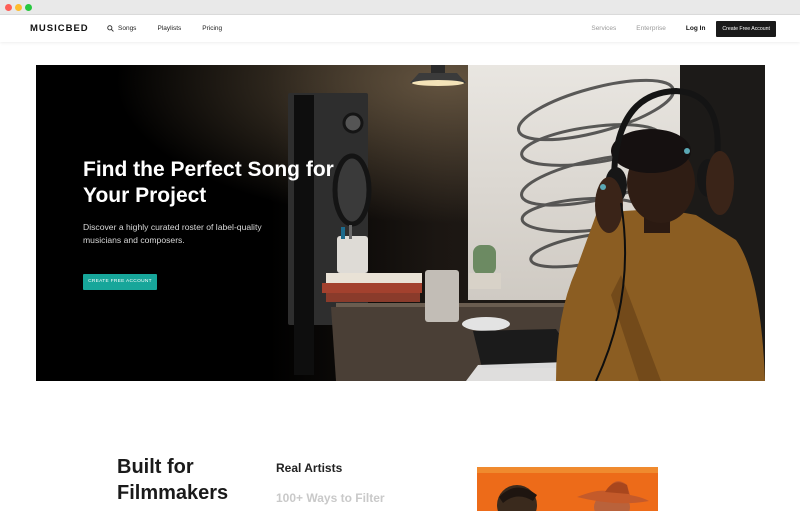 The width and height of the screenshot is (800, 511). Describe the element at coordinates (651, 28) in the screenshot. I see `nav-enterprise: Enterprise` at that location.